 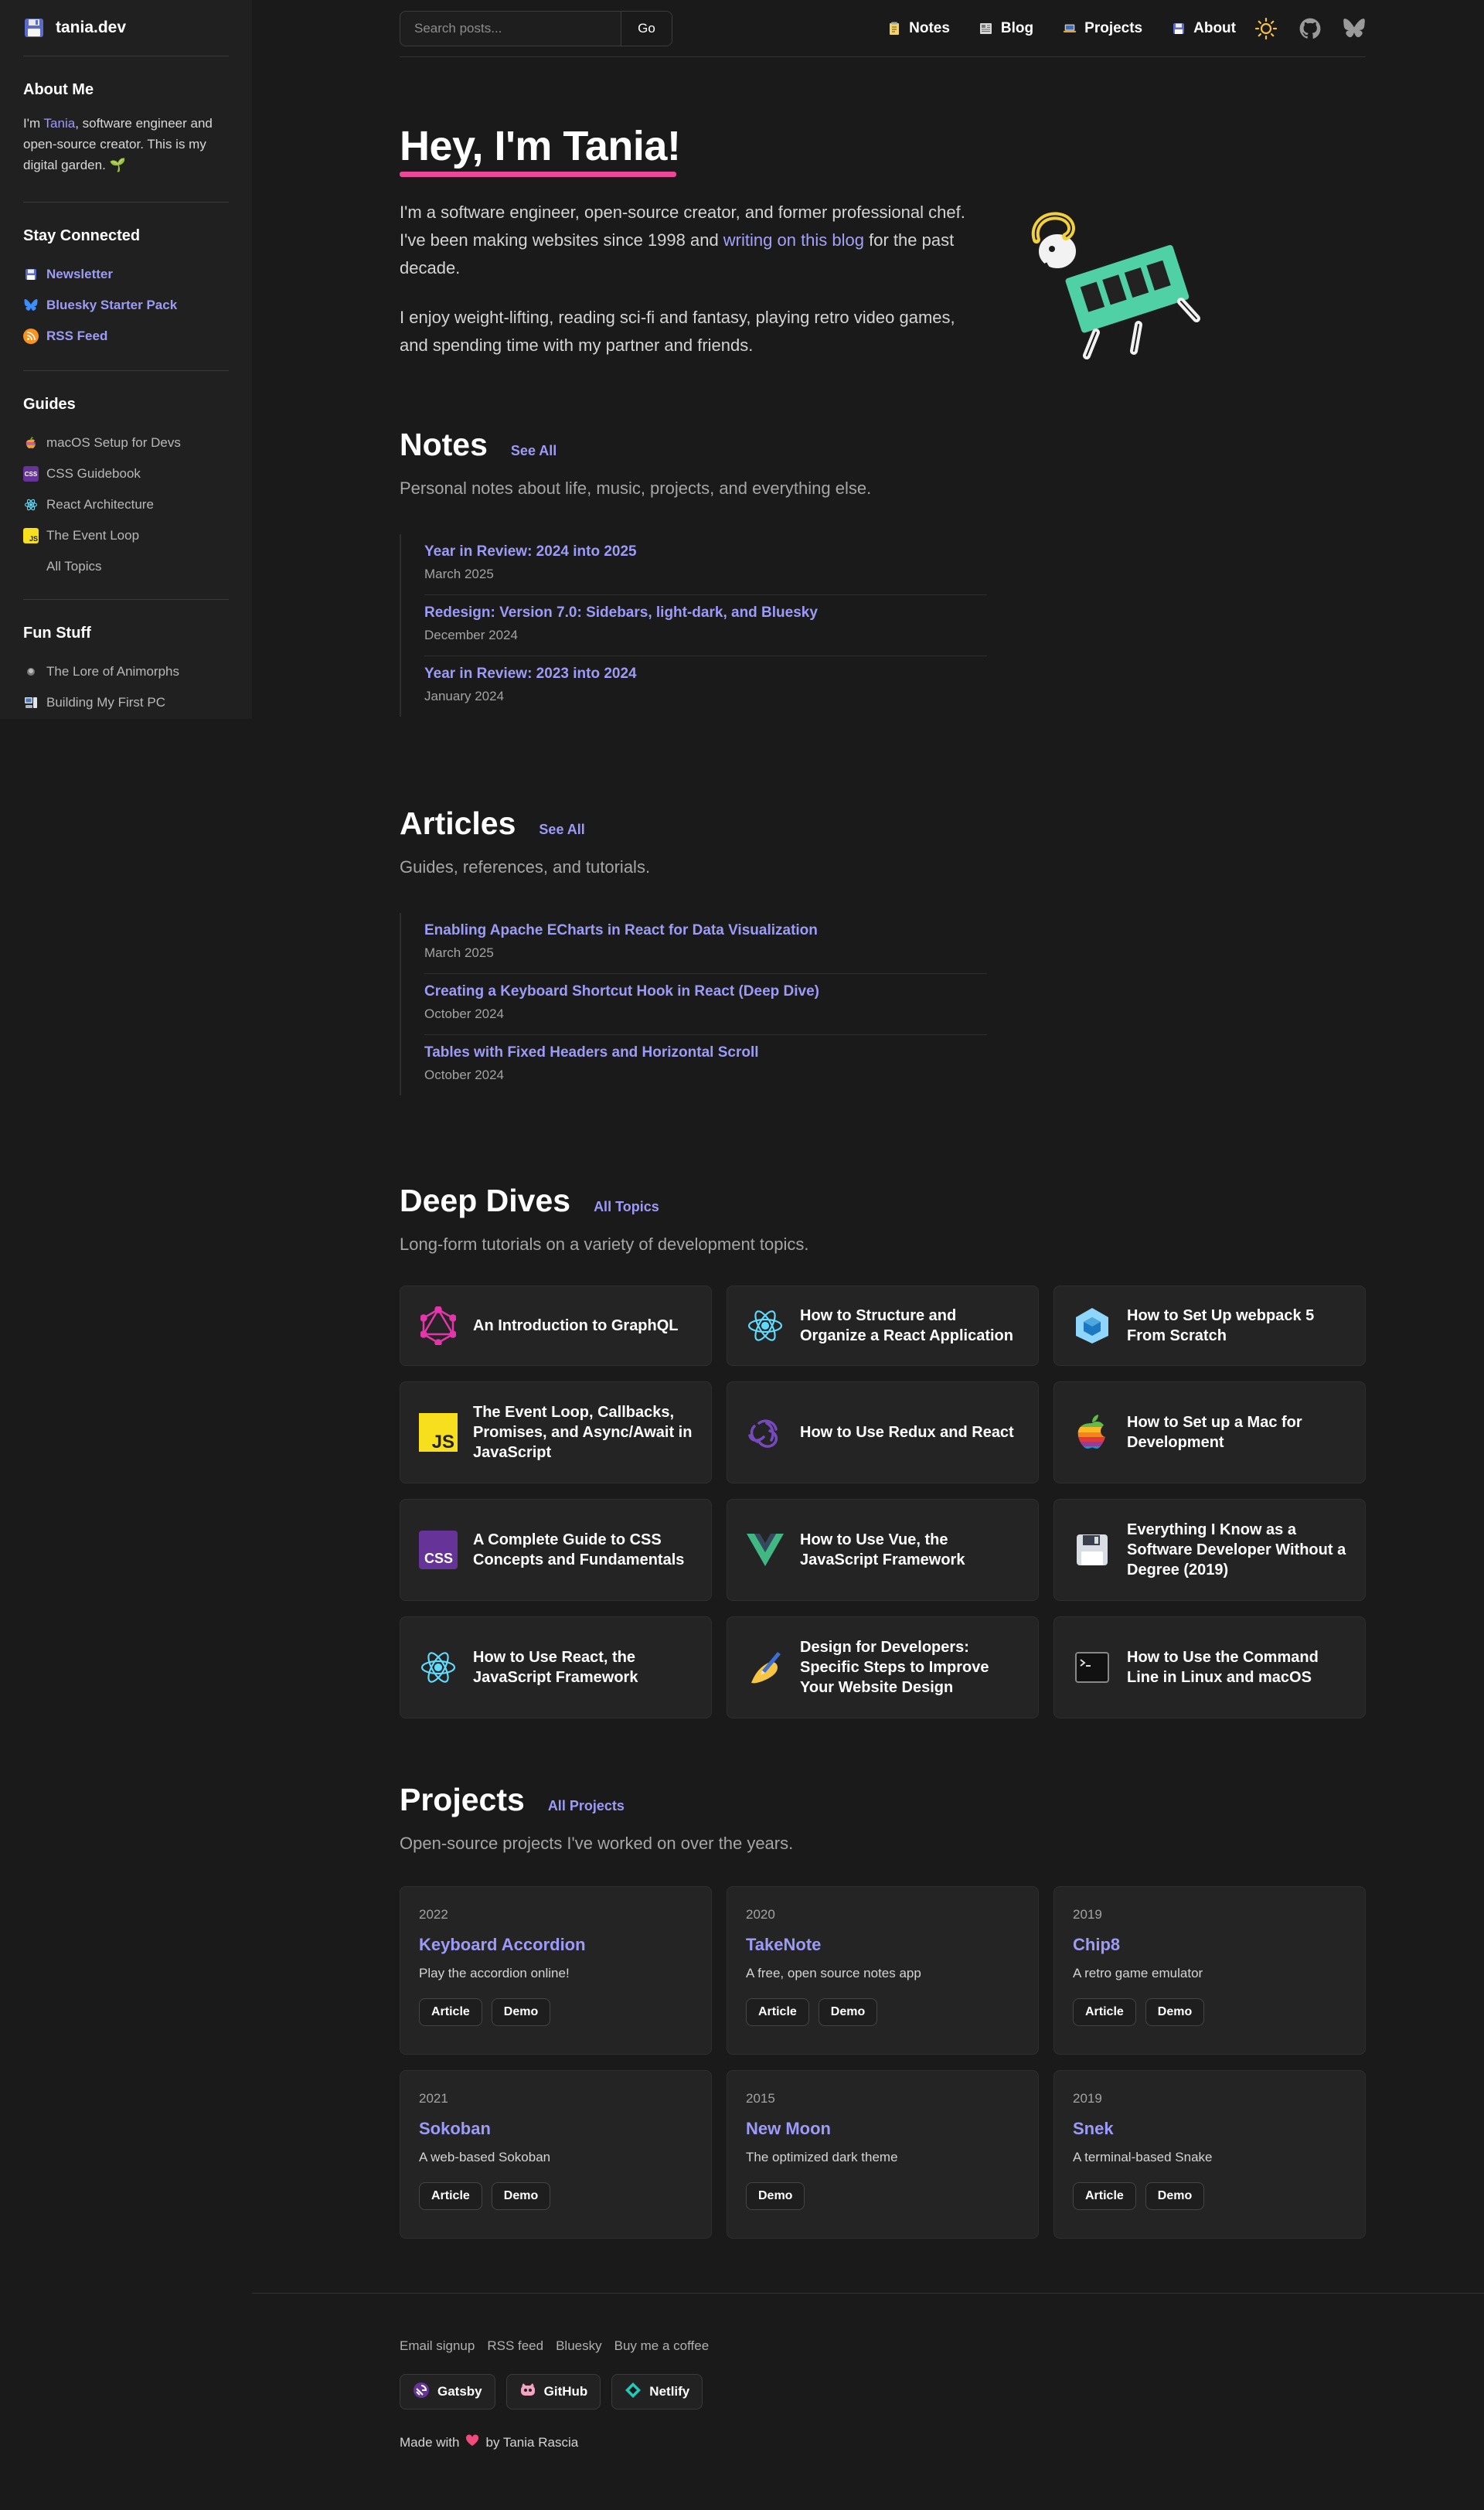 What do you see at coordinates (433, 2098) in the screenshot?
I see `project-year: 2021` at bounding box center [433, 2098].